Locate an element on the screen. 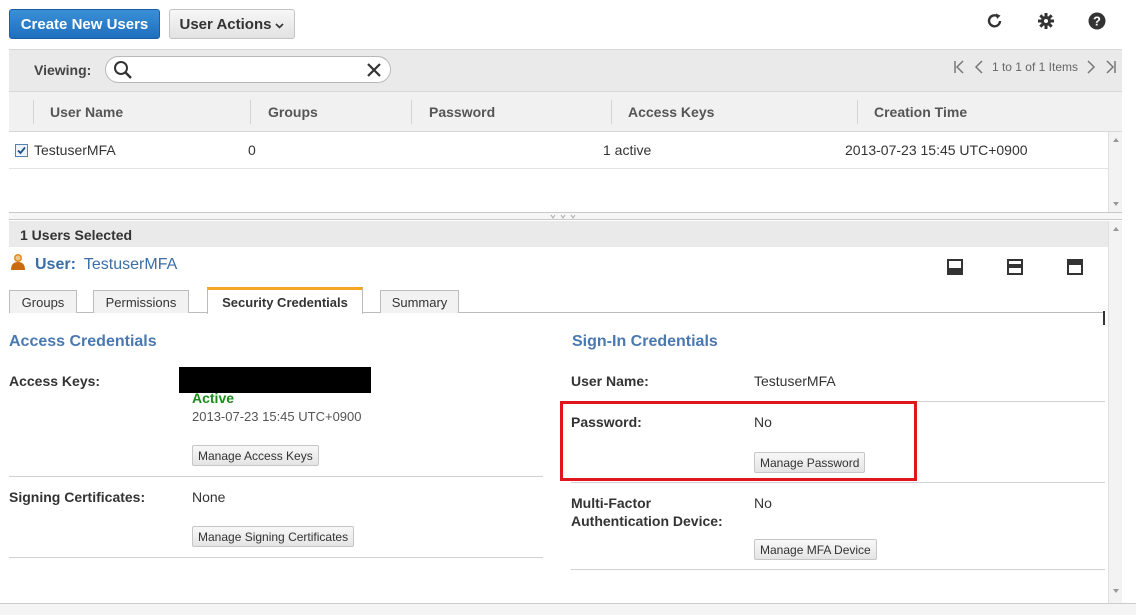  selected-count: 1 Users Selected is located at coordinates (76, 235).